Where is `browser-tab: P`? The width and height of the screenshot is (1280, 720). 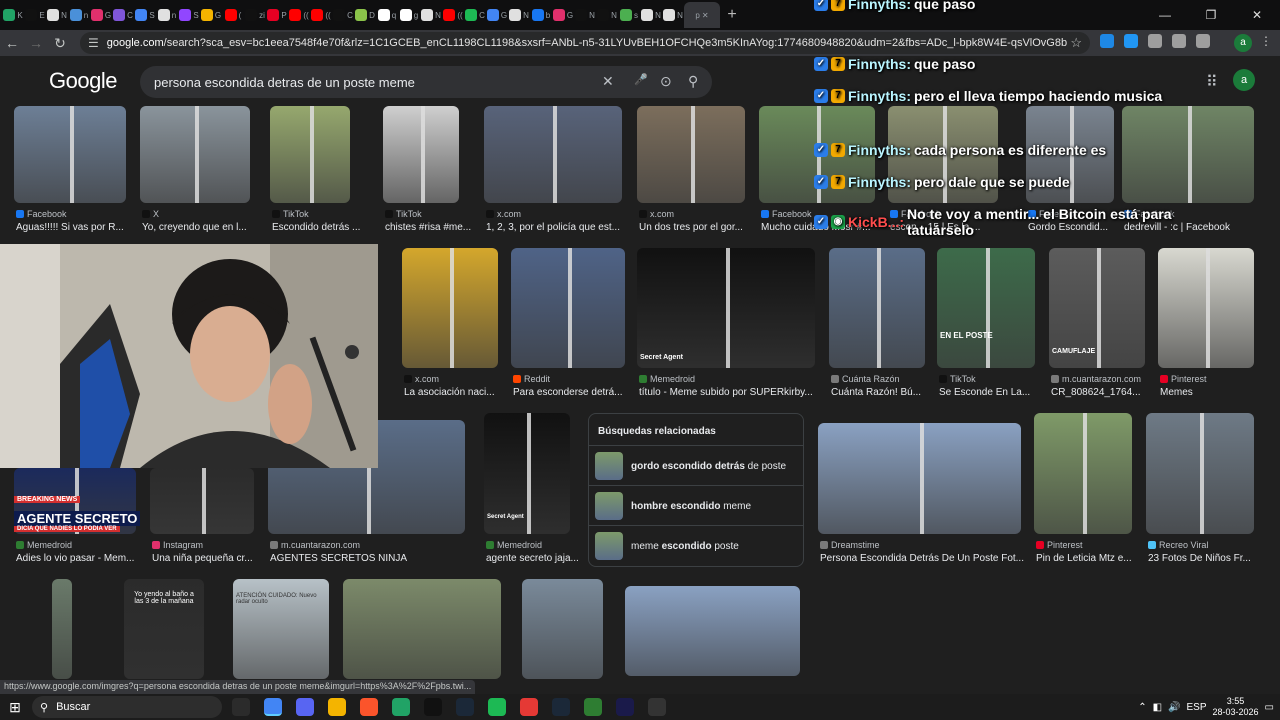
browser-tab: P is located at coordinates (277, 15).